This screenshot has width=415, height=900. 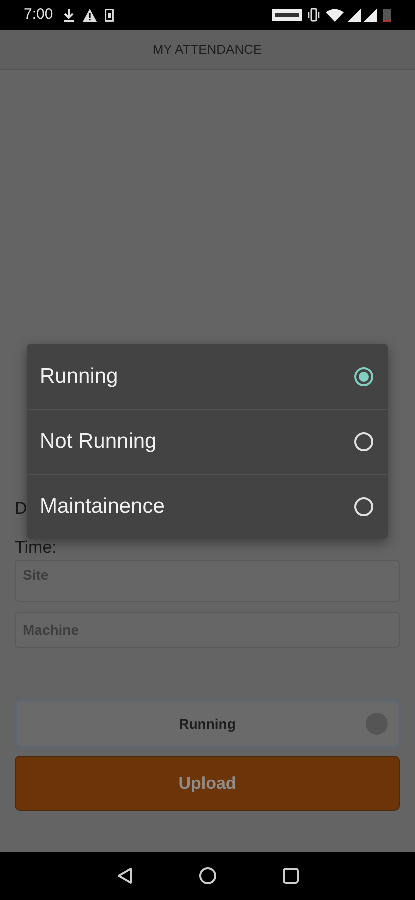 What do you see at coordinates (207, 724) in the screenshot?
I see `status-select: Running` at bounding box center [207, 724].